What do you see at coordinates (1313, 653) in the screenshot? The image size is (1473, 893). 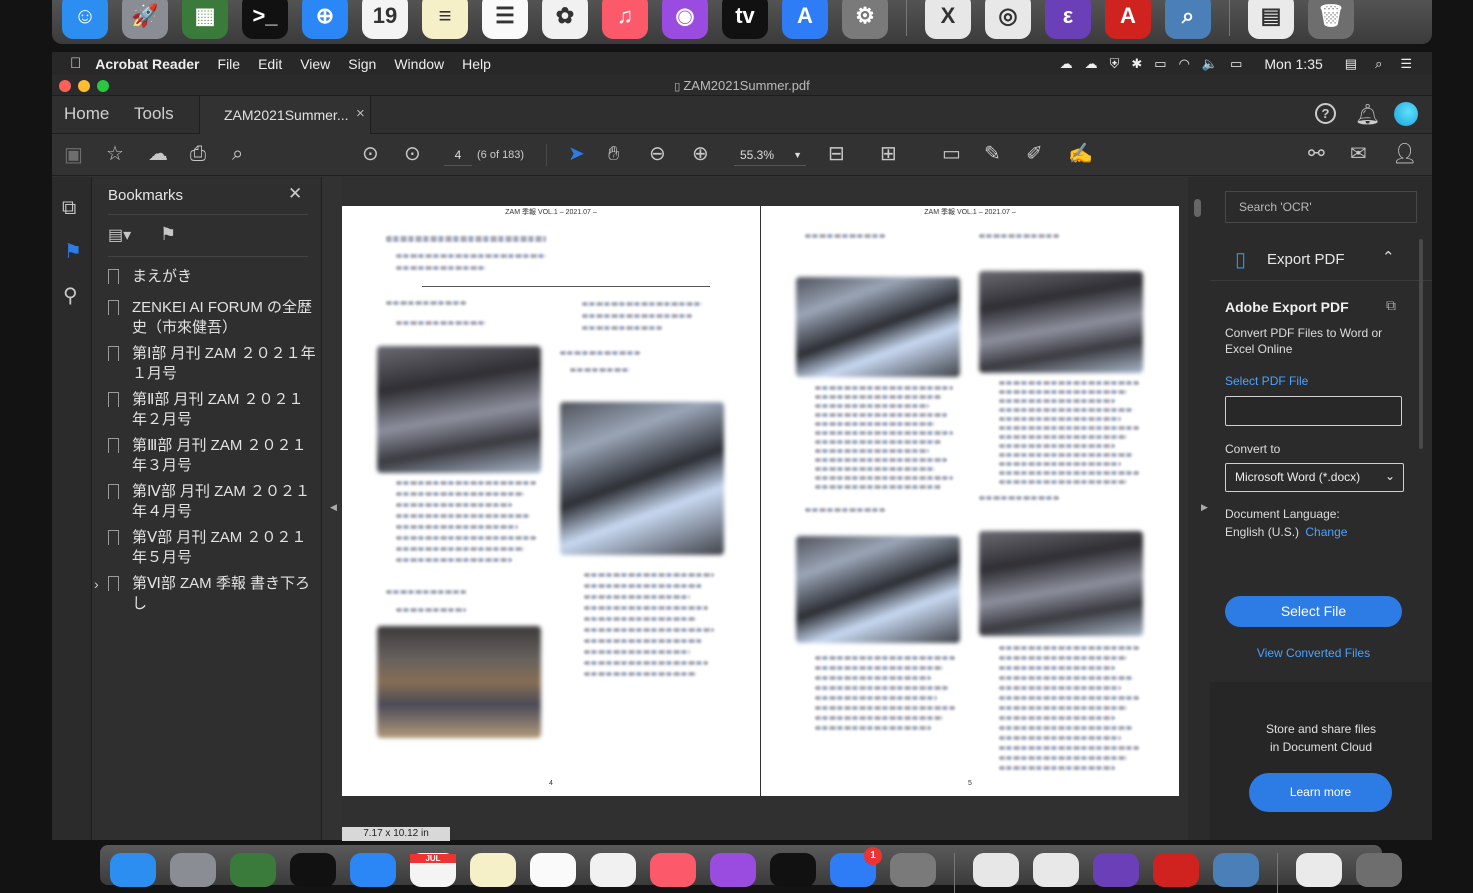 I see `view-converted-files-link: View Converted Files` at bounding box center [1313, 653].